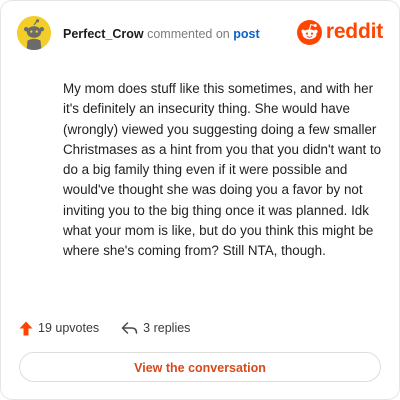  I want to click on user-avatar, so click(34, 33).